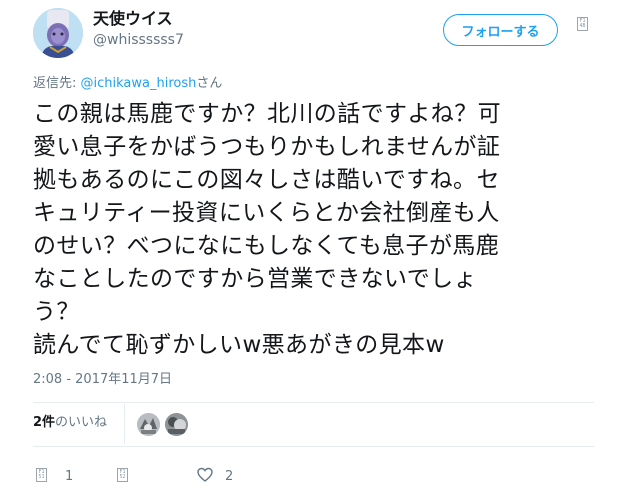 The height and width of the screenshot is (492, 617). What do you see at coordinates (209, 83) in the screenshot?
I see `reply-suffix: さん` at bounding box center [209, 83].